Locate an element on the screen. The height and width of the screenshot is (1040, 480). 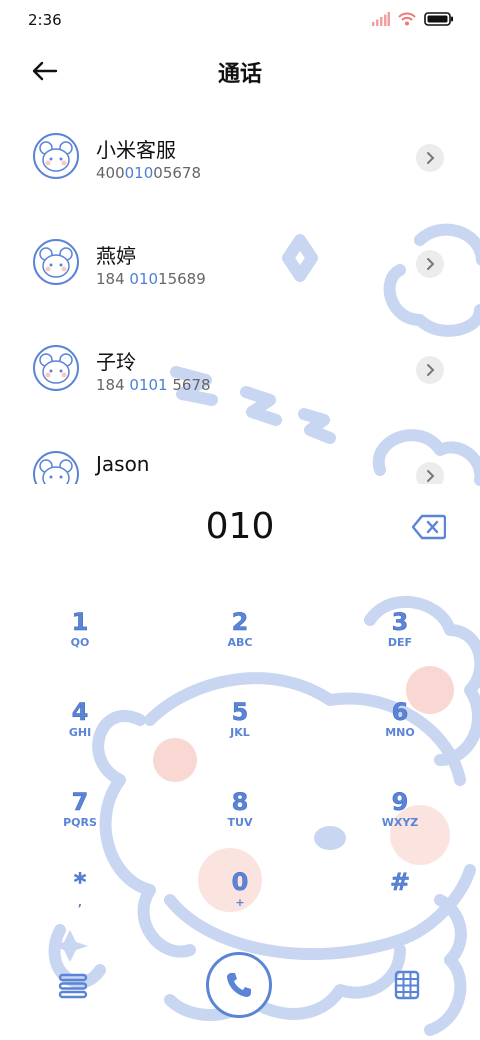
backspace-icon is located at coordinates (429, 527).